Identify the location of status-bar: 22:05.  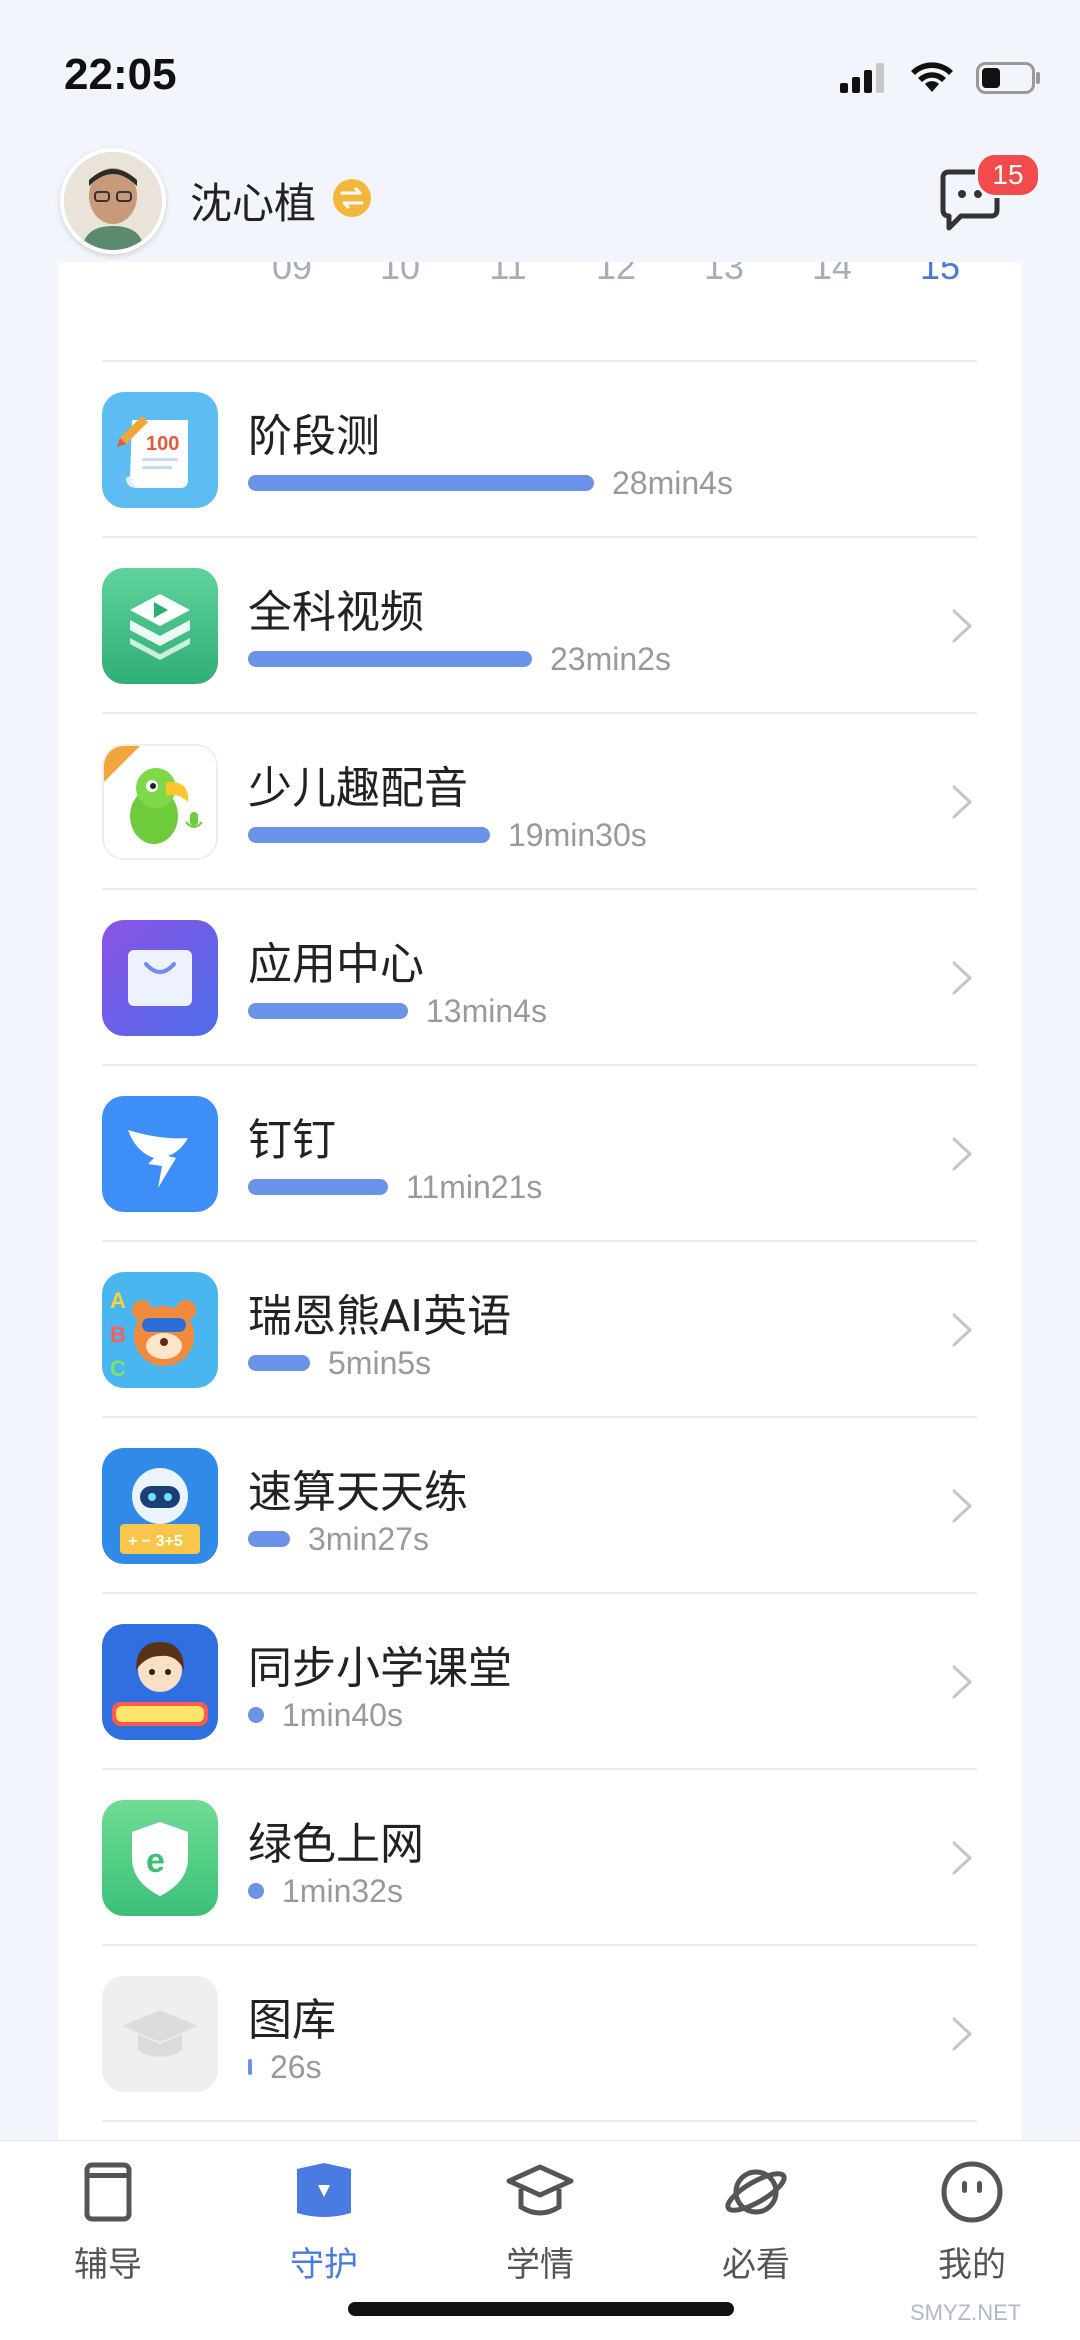
(540, 75).